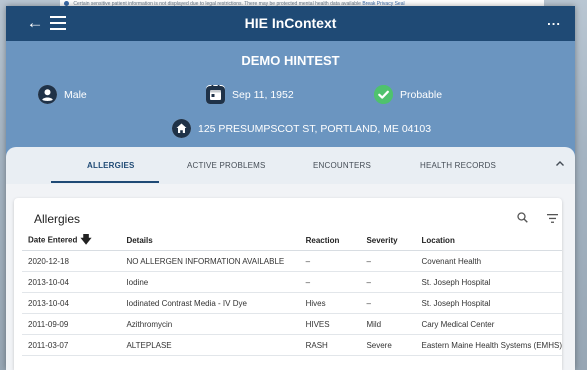 This screenshot has width=587, height=370. Describe the element at coordinates (111, 165) in the screenshot. I see `tab-allergies: ALLERGIES` at that location.